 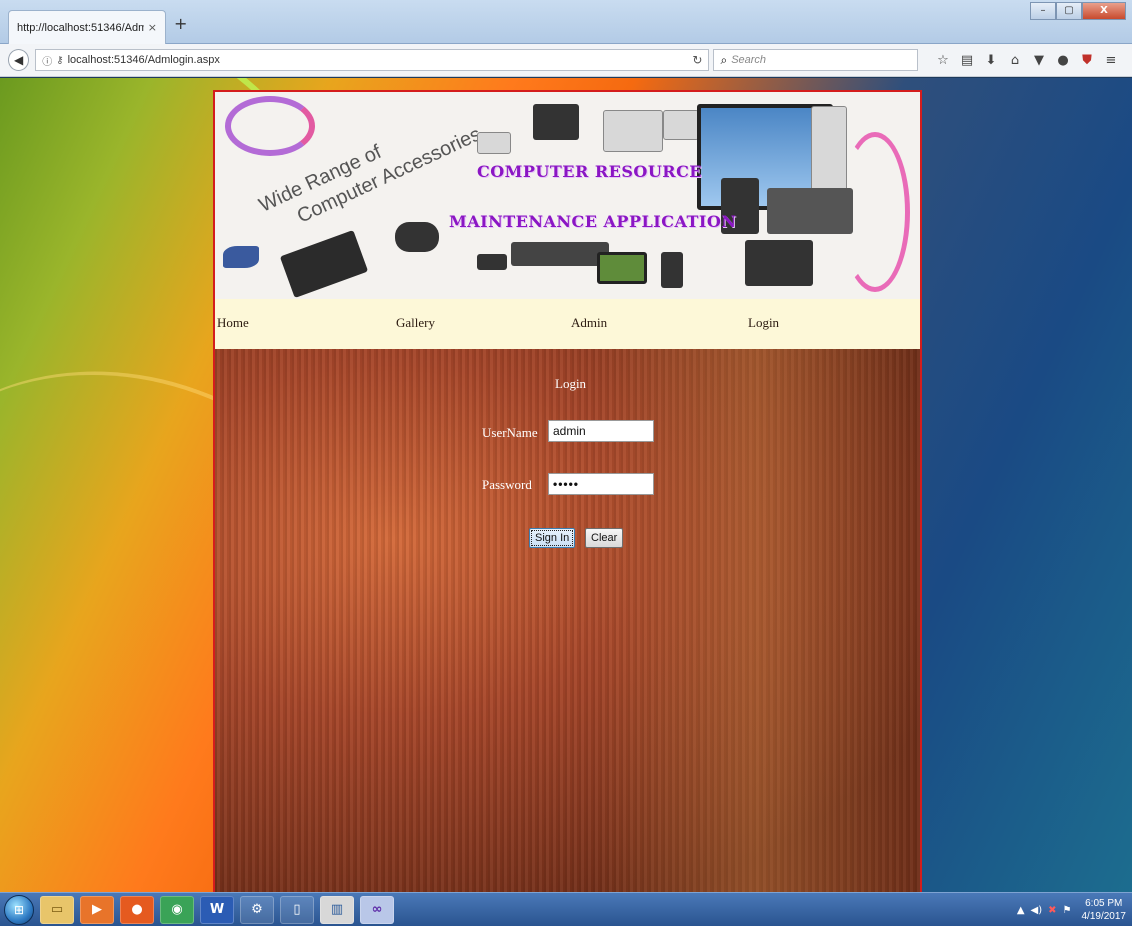 I want to click on main-menu: Home Gallery Admin Login, so click(x=567, y=324).